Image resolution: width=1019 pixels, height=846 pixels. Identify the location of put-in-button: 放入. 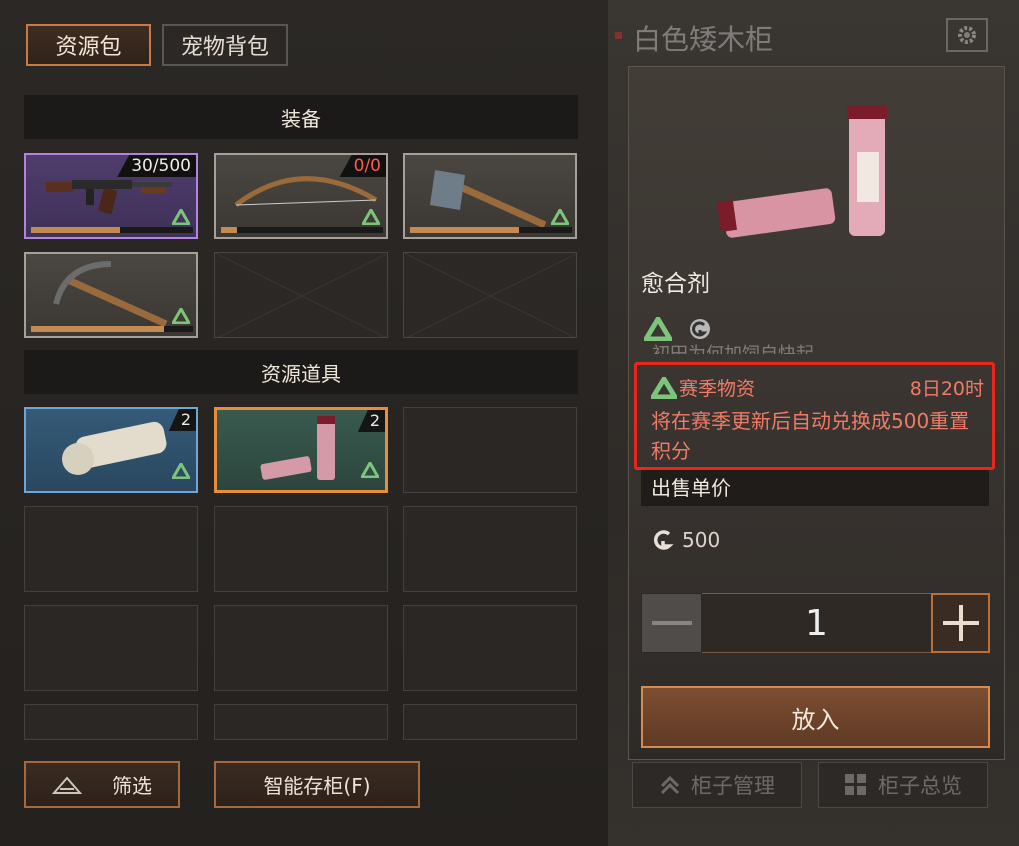
(815, 717).